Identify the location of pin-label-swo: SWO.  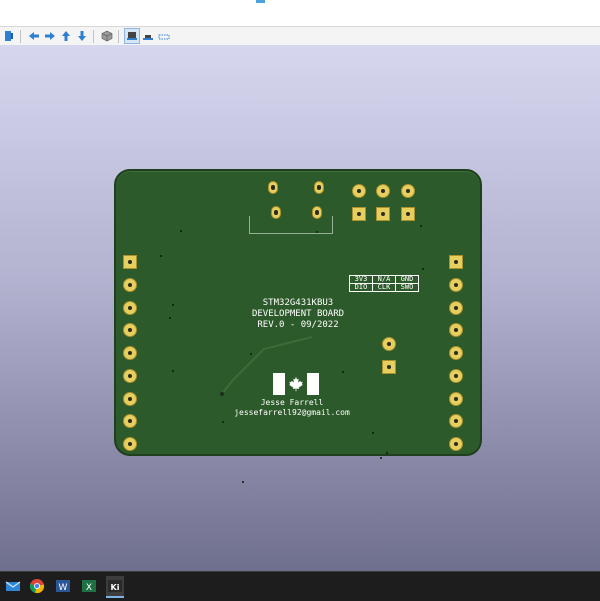
(407, 287).